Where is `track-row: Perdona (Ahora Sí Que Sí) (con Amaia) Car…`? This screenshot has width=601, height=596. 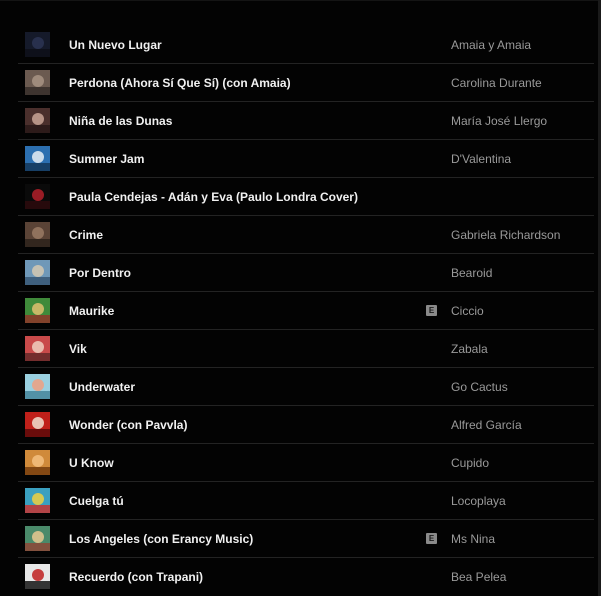 track-row: Perdona (Ahora Sí Que Sí) (con Amaia) Car… is located at coordinates (306, 83).